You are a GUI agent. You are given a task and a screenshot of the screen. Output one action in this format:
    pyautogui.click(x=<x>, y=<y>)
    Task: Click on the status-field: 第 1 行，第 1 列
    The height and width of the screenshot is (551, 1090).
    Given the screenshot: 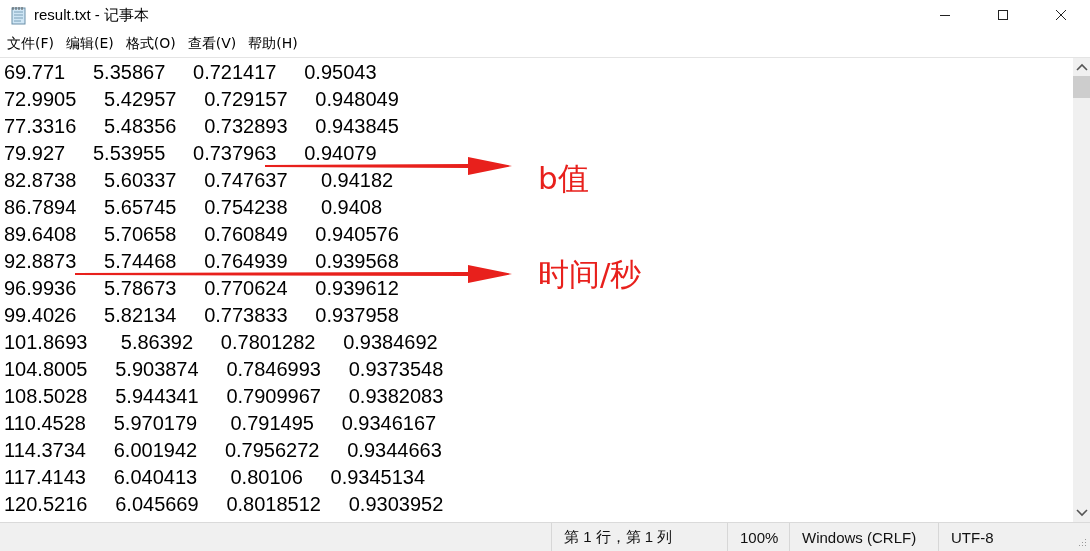 What is the action you would take?
    pyautogui.click(x=639, y=537)
    